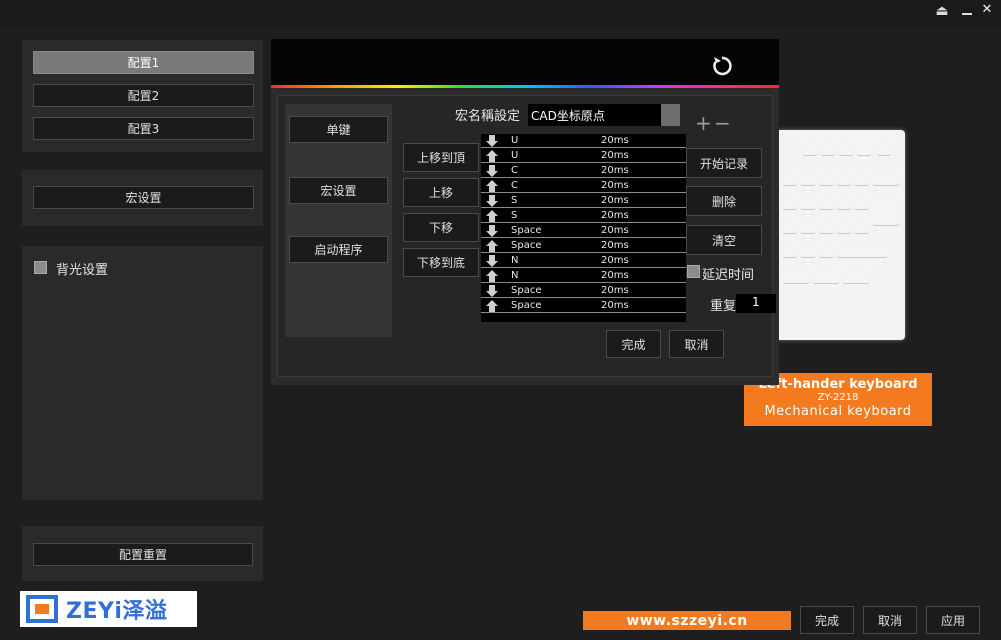  I want to click on rainbow-strip, so click(525, 86).